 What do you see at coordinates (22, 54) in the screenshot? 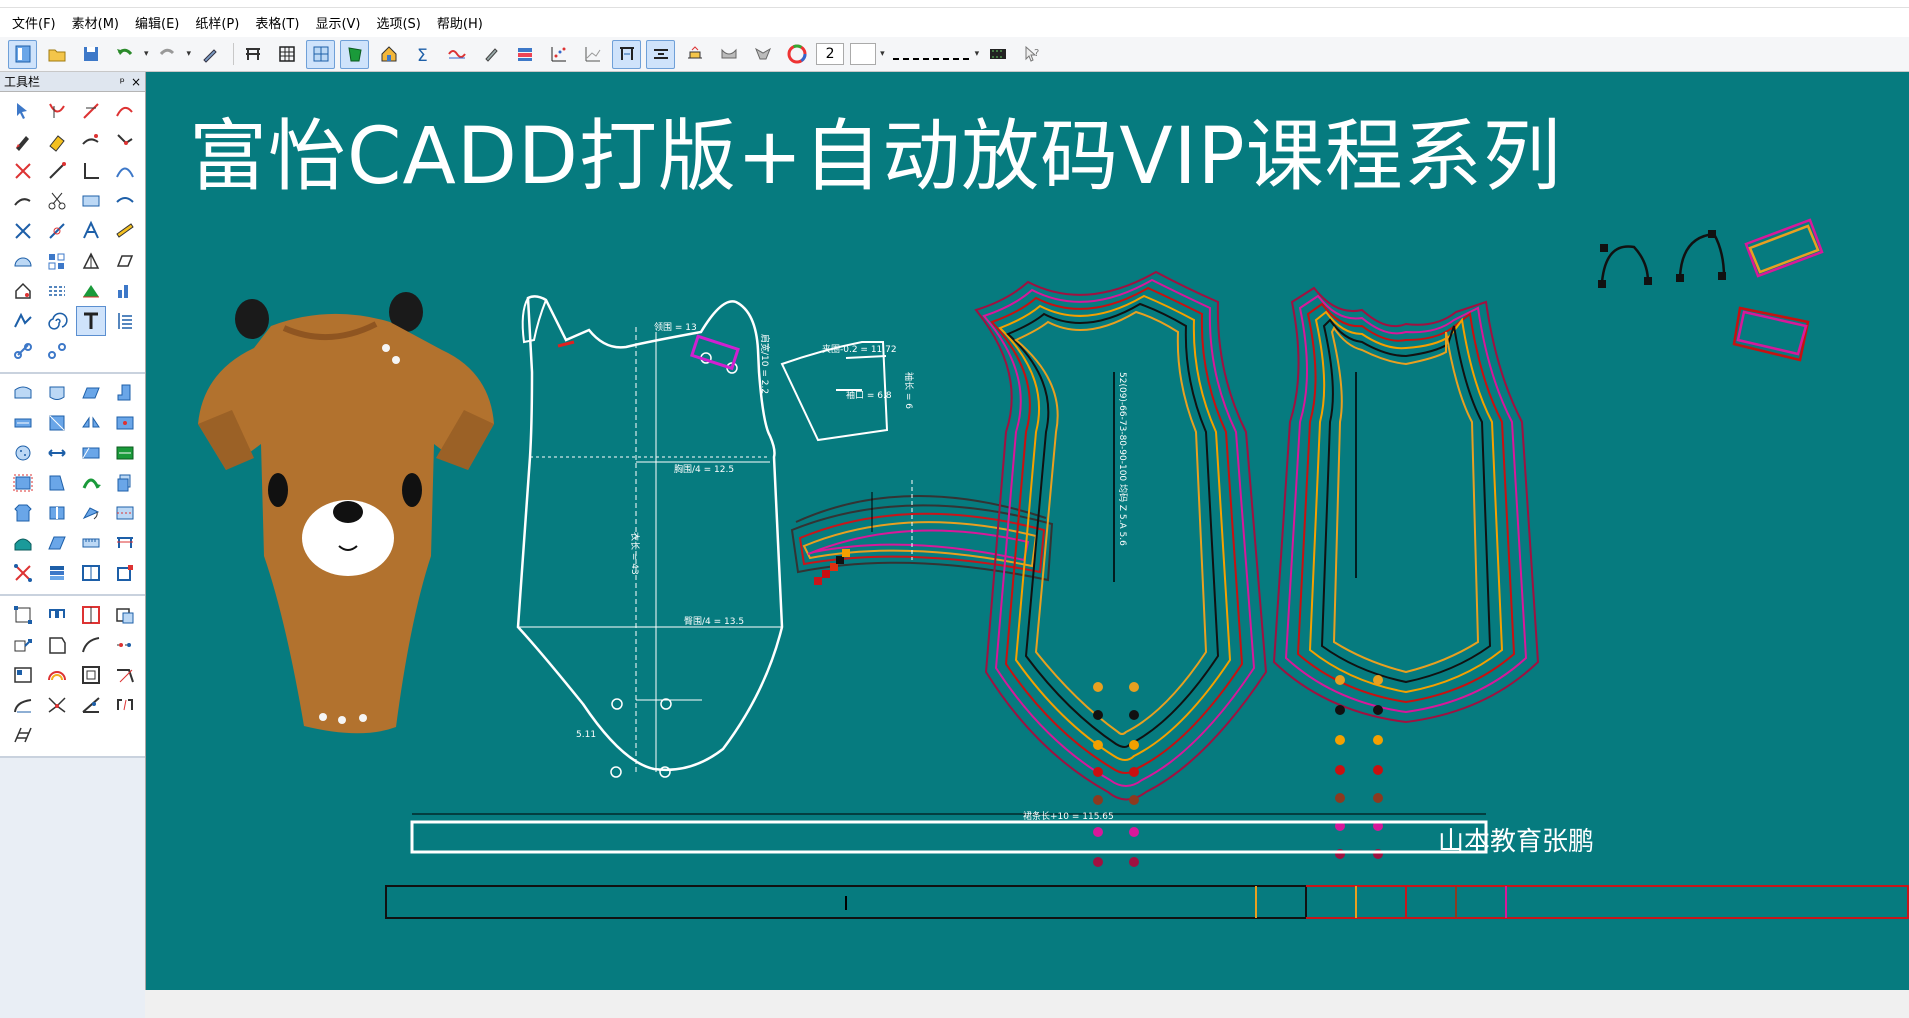
I see `select-pattern-icon` at bounding box center [22, 54].